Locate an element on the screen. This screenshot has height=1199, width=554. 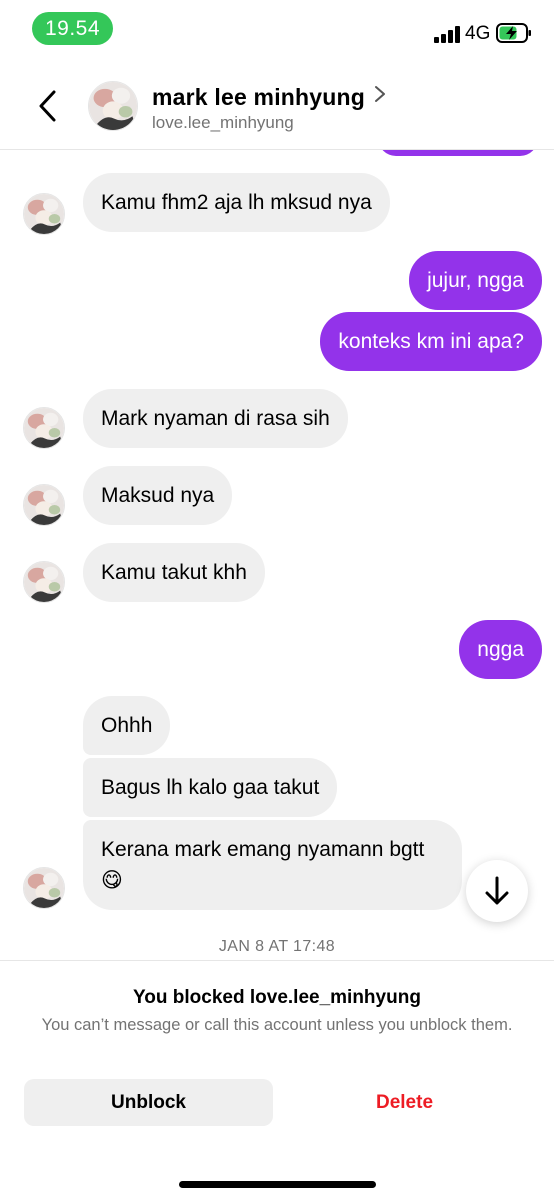
message-bubble-incoming: Mark nyaman di rasa sih is located at coordinates (215, 418).